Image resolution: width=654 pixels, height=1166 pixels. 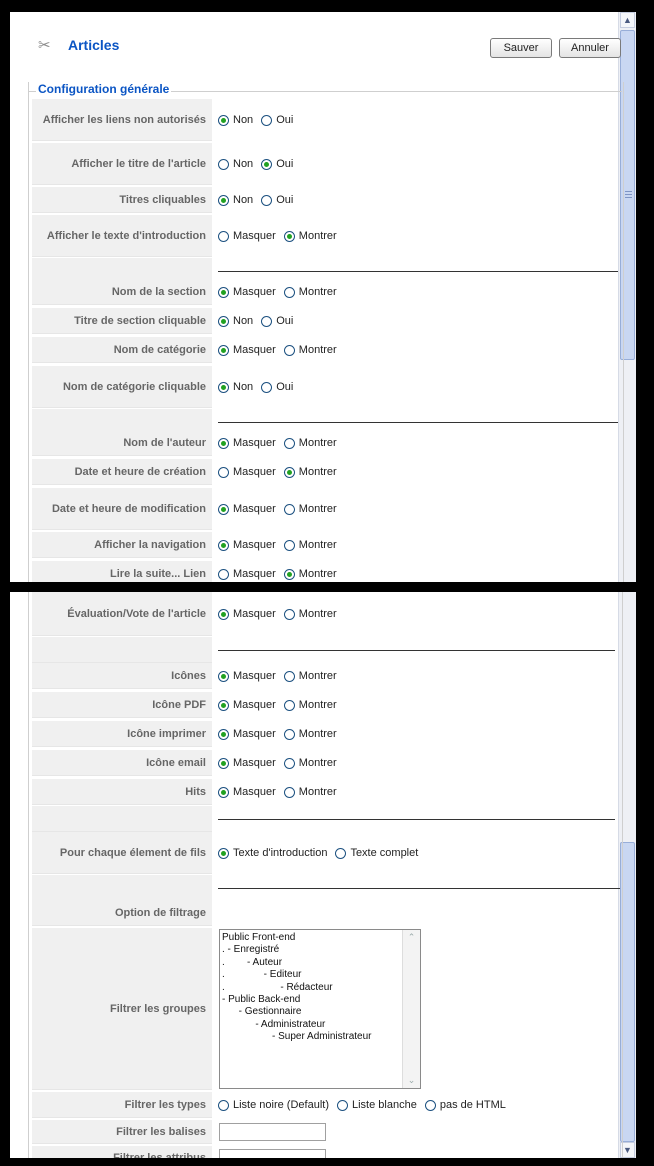 What do you see at coordinates (311, 1025) in the screenshot?
I see `list-item: - Administrateur` at bounding box center [311, 1025].